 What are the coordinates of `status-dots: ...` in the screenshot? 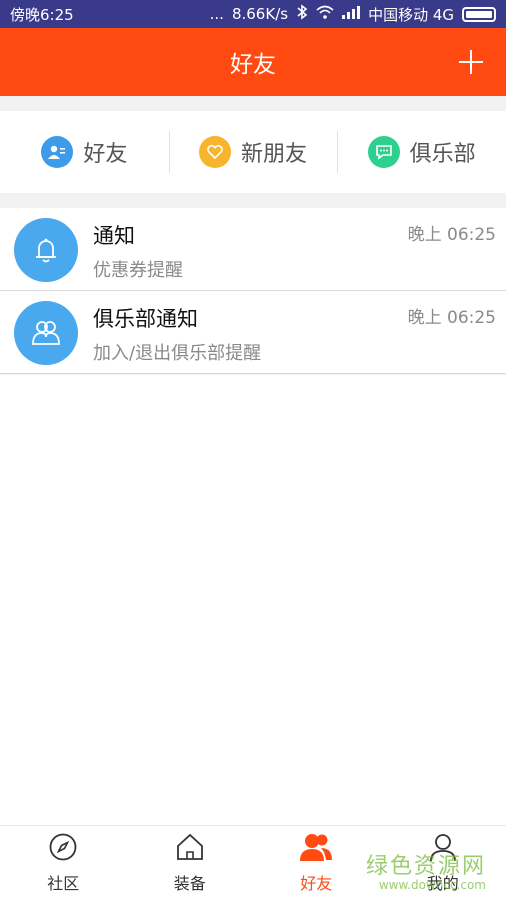 It's located at (216, 14).